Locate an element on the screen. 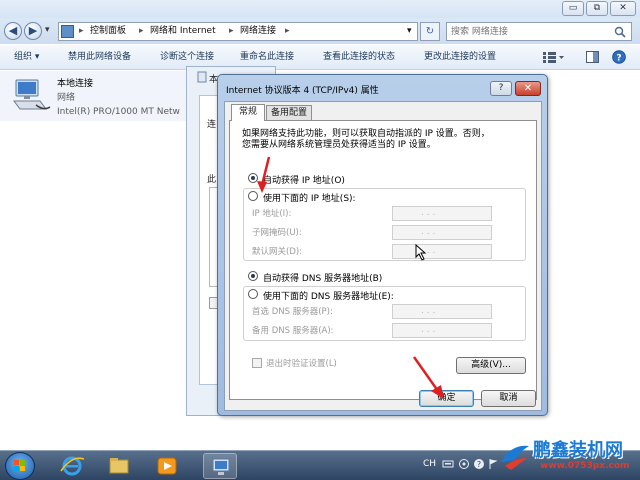  auto-ip-label: 自动获得 IP 地址(O) is located at coordinates (304, 179).